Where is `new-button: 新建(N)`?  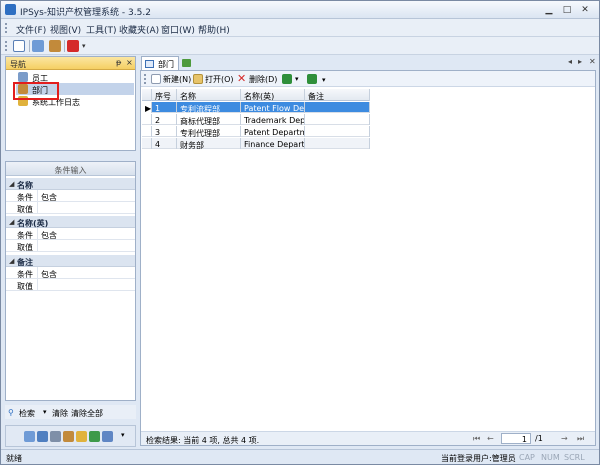
new-button: 新建(N) is located at coordinates (171, 79).